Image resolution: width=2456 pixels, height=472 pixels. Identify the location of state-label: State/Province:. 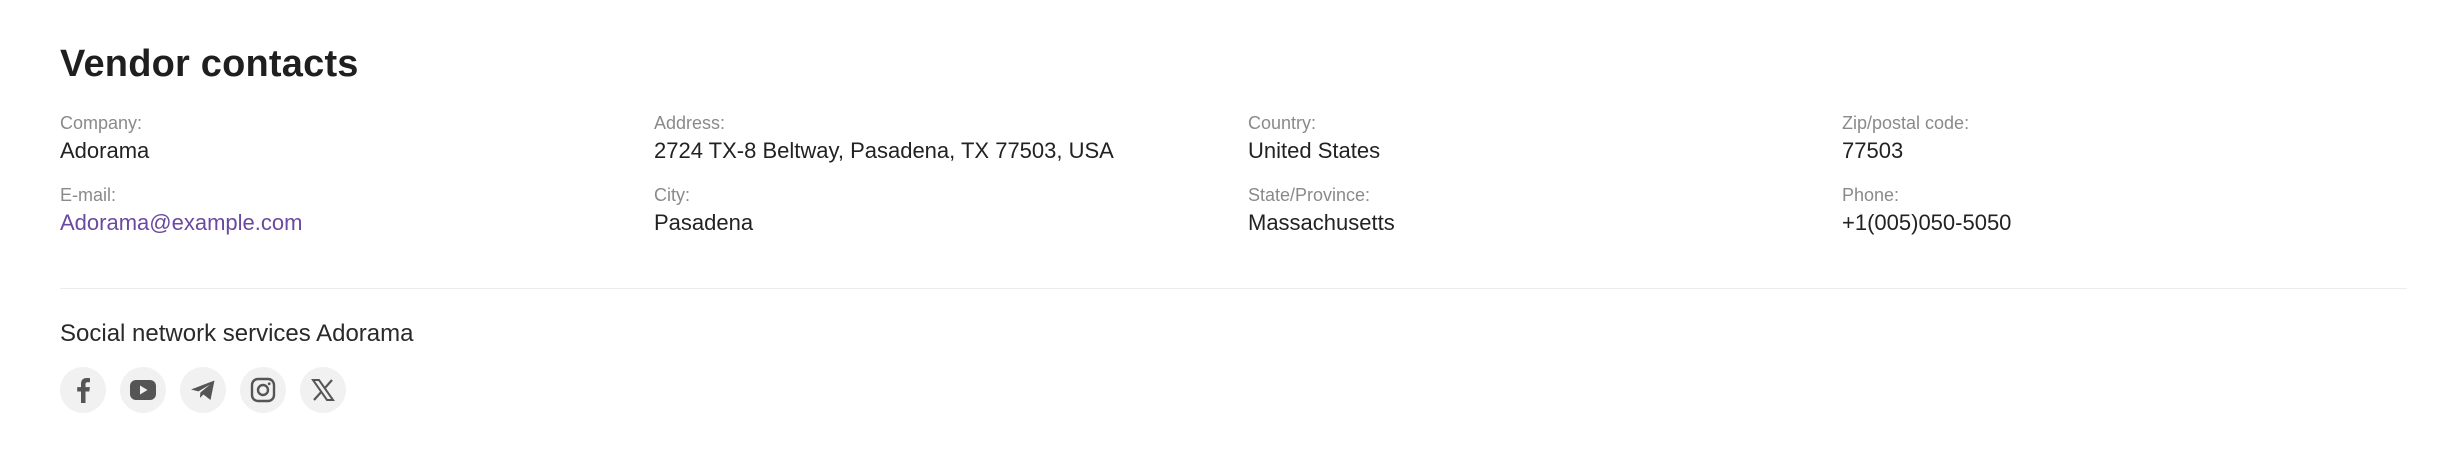
(1309, 195).